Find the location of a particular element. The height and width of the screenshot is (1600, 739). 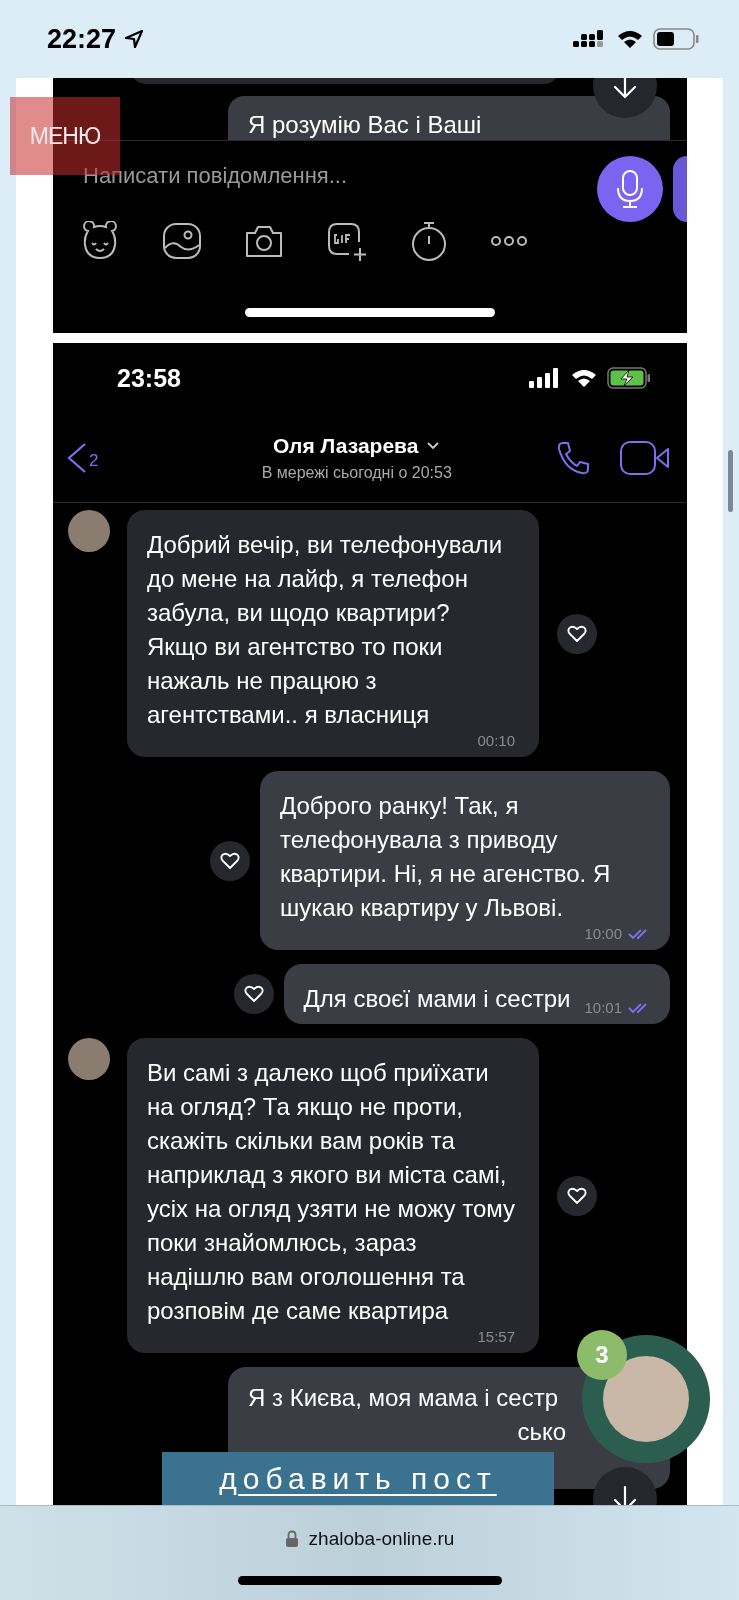

message-text: Ви самі з далеко щоб приїхати на огляд? Та якщо не проти, скажіть скільки вам років та наприклад з якого ви міста самі, усіх на огляд узяти не можу тому поки знайомлюсь, зараз надішлю вам оголошення та розповім де саме квартира is located at coordinates (331, 1192).